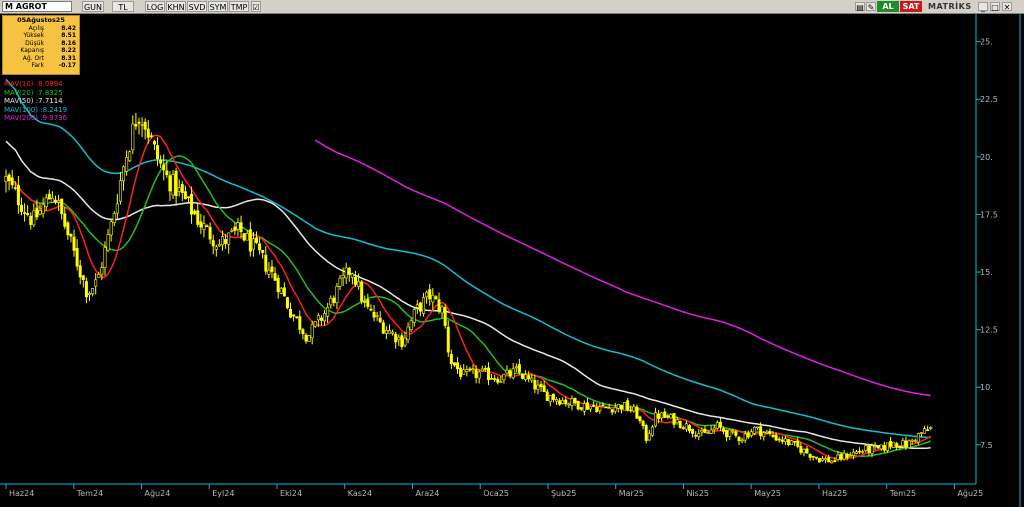 The height and width of the screenshot is (507, 1024). I want to click on sym-button: SYM, so click(218, 6).